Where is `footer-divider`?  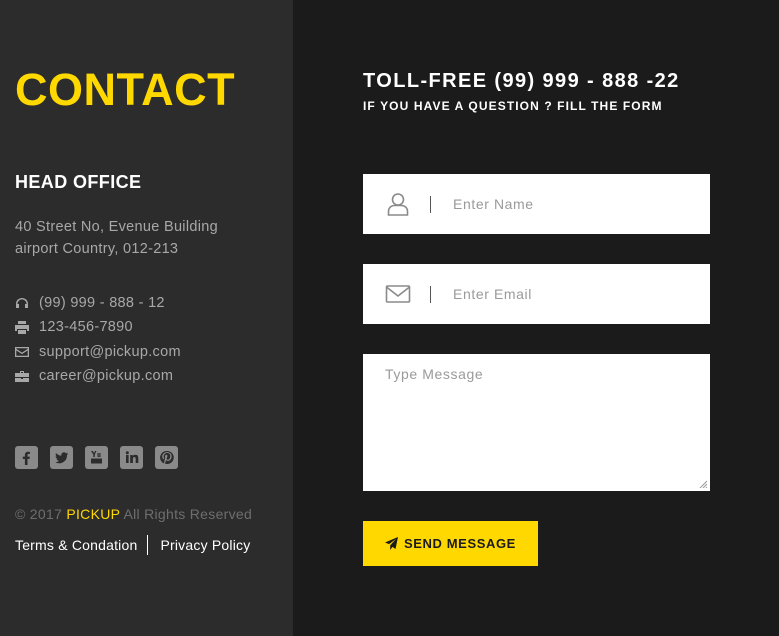 footer-divider is located at coordinates (148, 545).